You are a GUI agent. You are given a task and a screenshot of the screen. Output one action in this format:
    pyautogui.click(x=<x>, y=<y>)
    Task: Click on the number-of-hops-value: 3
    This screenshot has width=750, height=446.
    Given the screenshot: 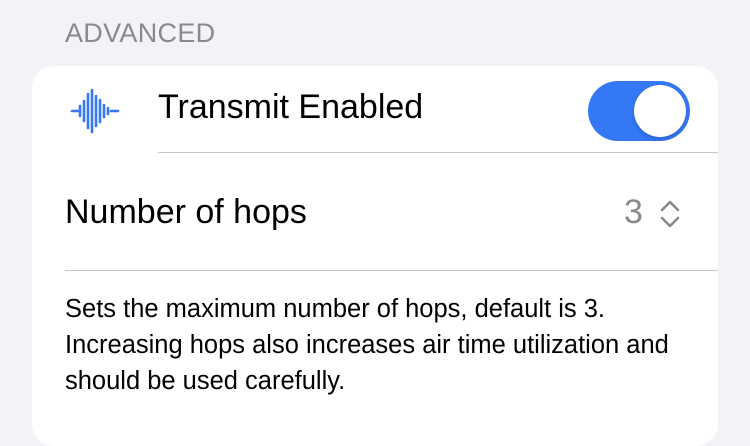 What is the action you would take?
    pyautogui.click(x=633, y=212)
    